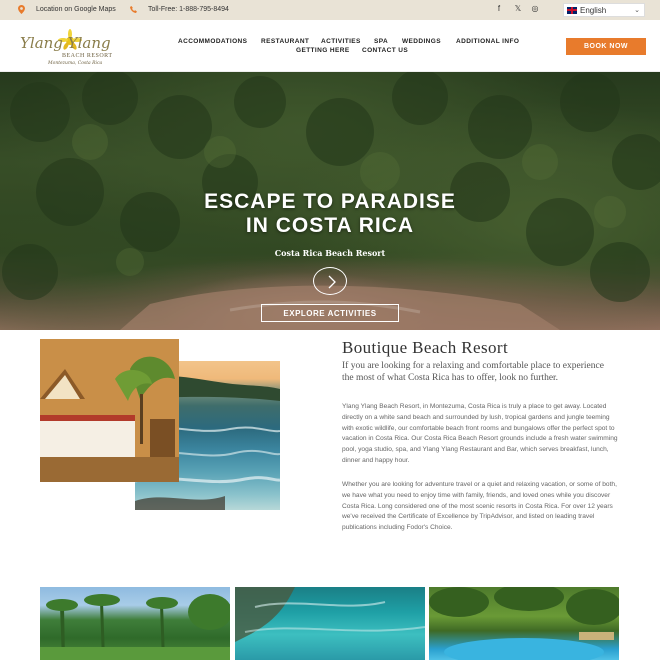 This screenshot has width=660, height=660. Describe the element at coordinates (323, 50) in the screenshot. I see `nav-getting-here: GETTING HERE` at that location.